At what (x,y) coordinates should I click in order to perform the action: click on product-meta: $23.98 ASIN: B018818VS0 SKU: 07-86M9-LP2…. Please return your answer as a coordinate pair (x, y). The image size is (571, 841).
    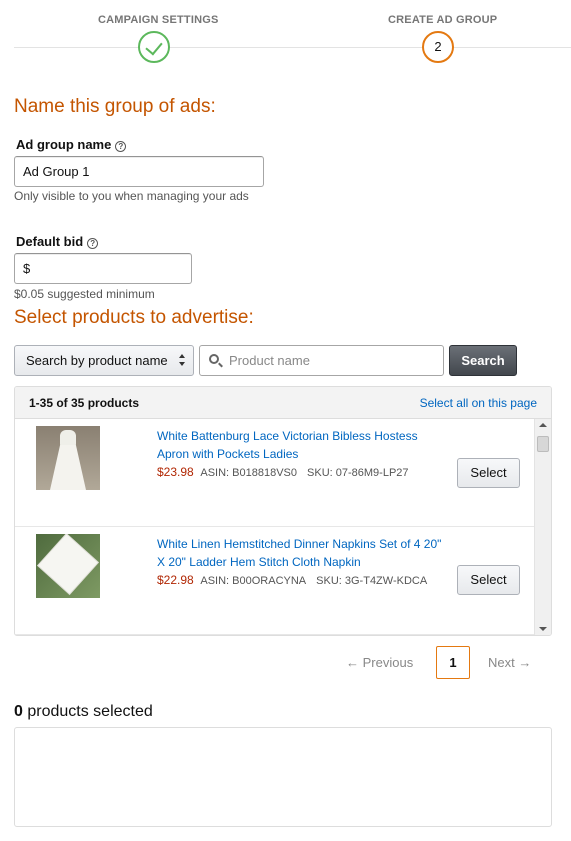
    Looking at the image, I should click on (283, 472).